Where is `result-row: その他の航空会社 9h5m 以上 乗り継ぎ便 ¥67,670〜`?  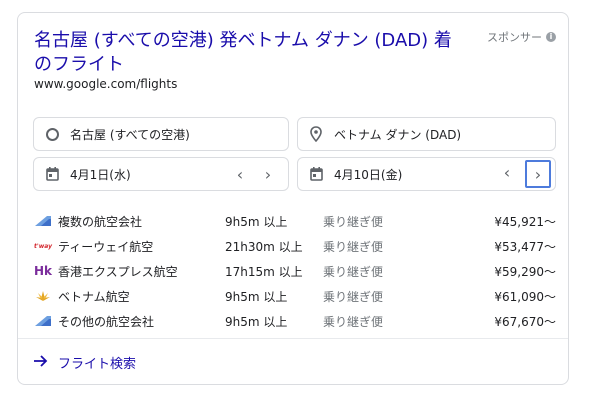 result-row: その他の航空会社 9h5m 以上 乗り継ぎ便 ¥67,670〜 is located at coordinates (293, 321).